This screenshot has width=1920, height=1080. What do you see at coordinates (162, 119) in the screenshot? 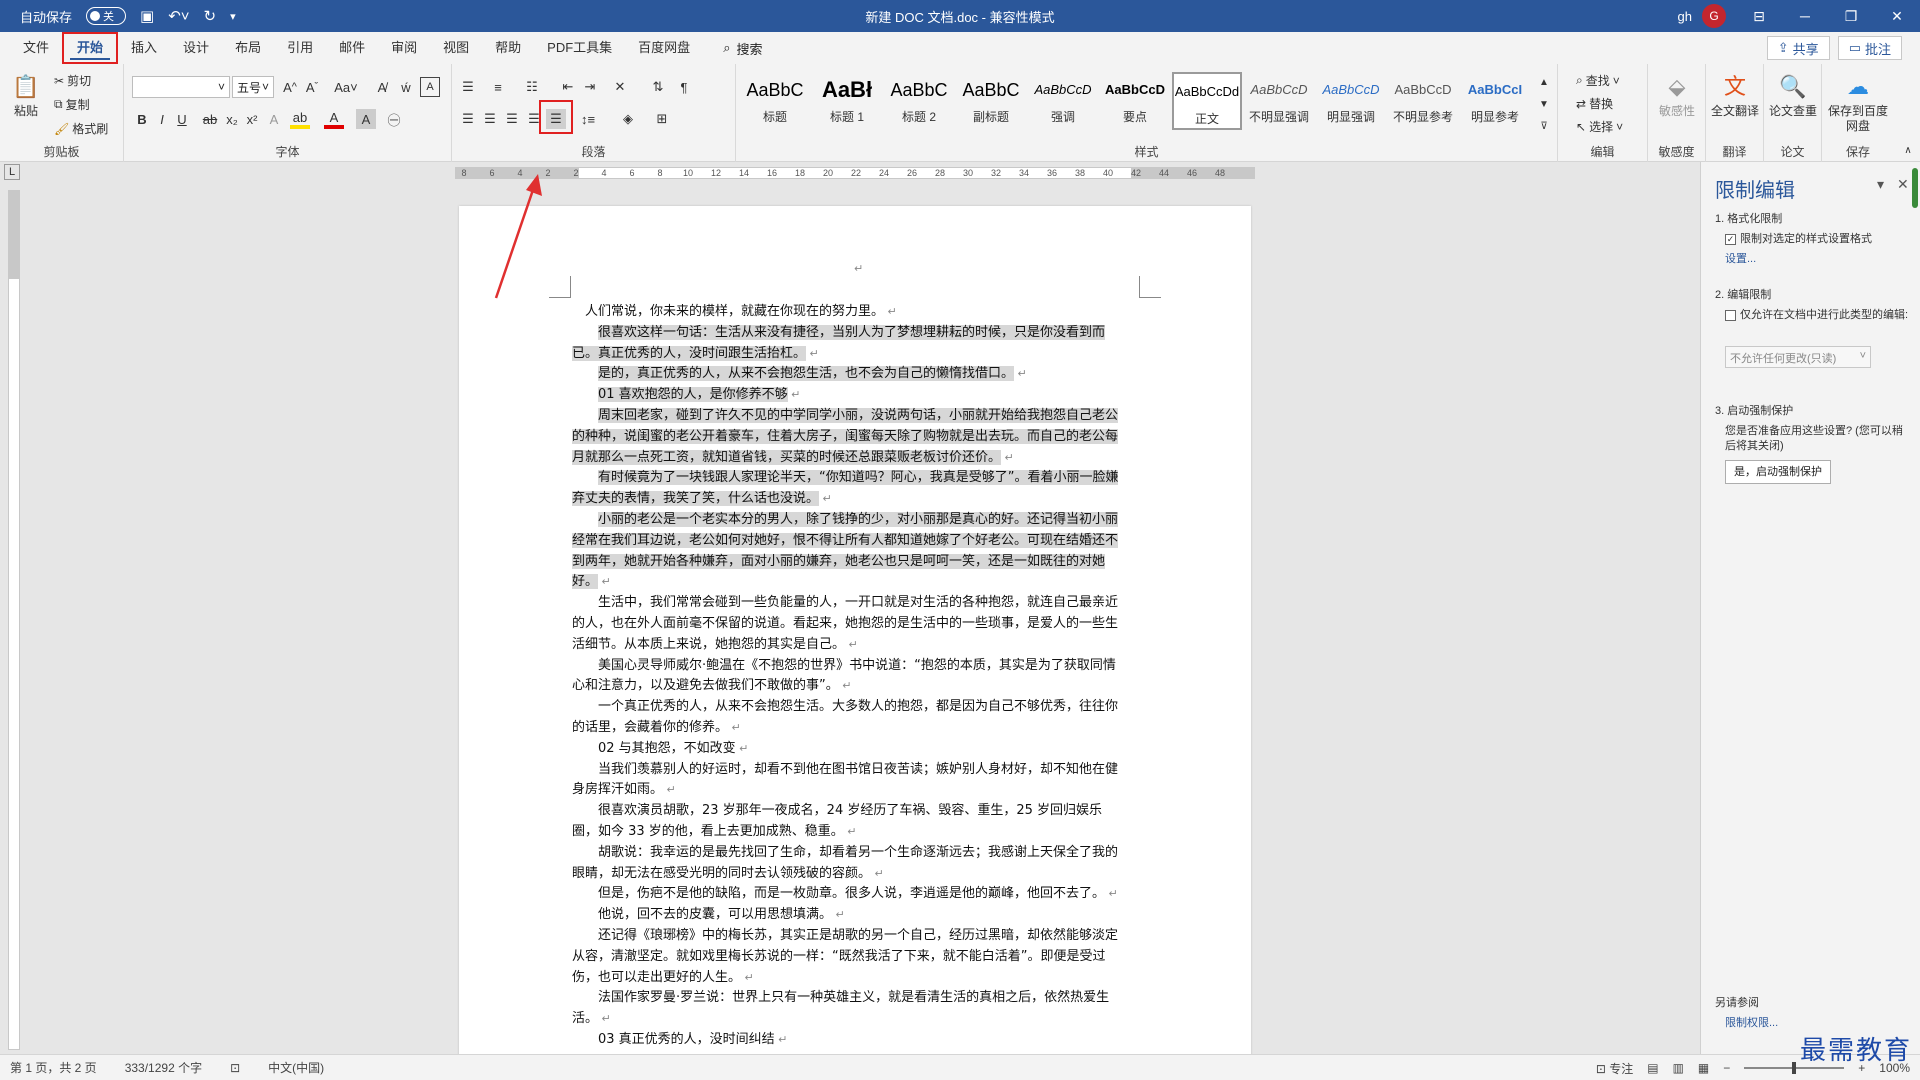
I see `italic-icon: I` at bounding box center [162, 119].